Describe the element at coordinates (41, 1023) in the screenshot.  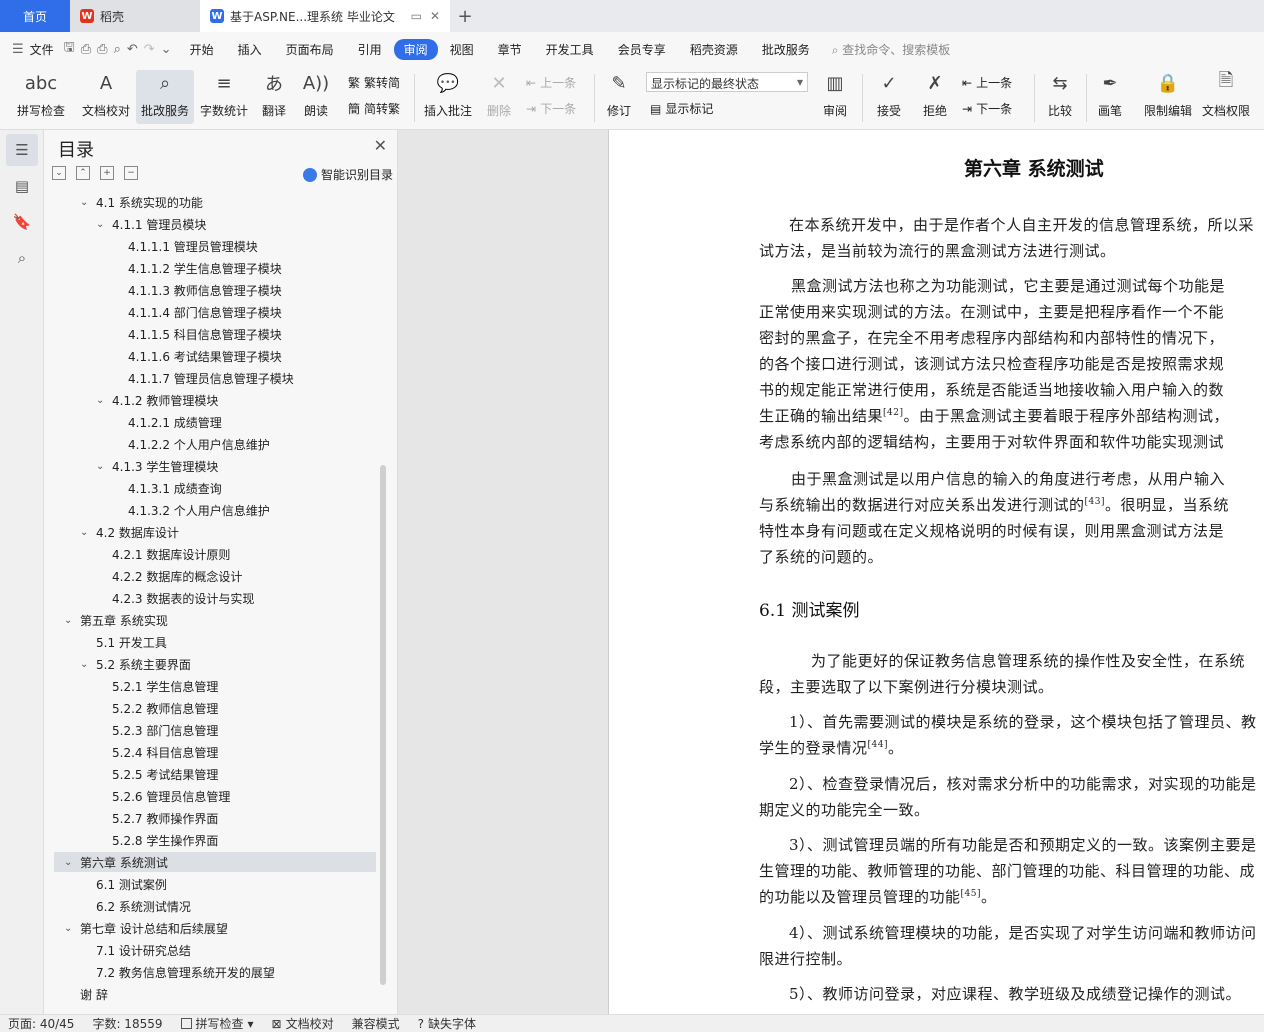
I see `page-indicator: 页面: 40/45` at that location.